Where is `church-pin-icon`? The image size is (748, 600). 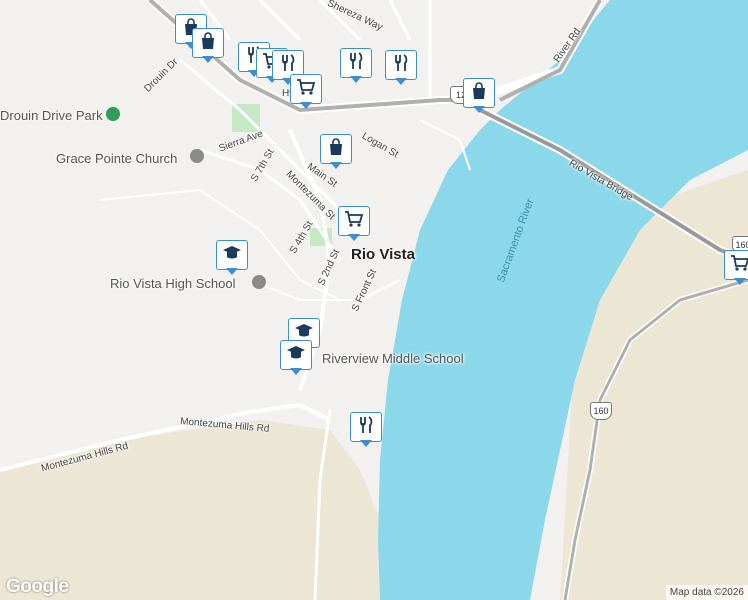
church-pin-icon is located at coordinates (197, 156).